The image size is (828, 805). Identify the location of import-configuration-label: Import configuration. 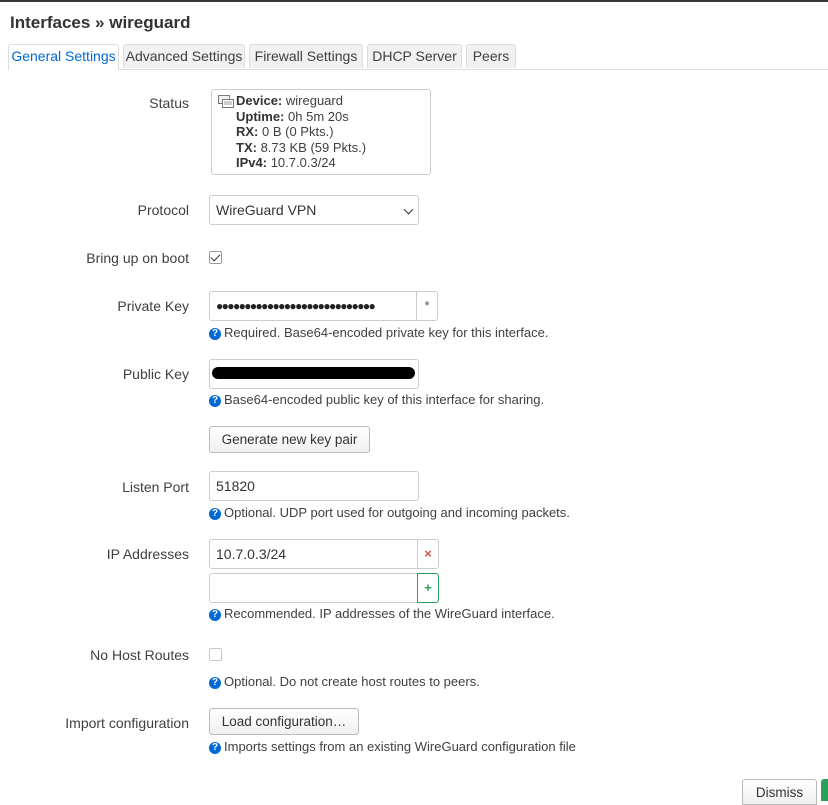
(127, 723).